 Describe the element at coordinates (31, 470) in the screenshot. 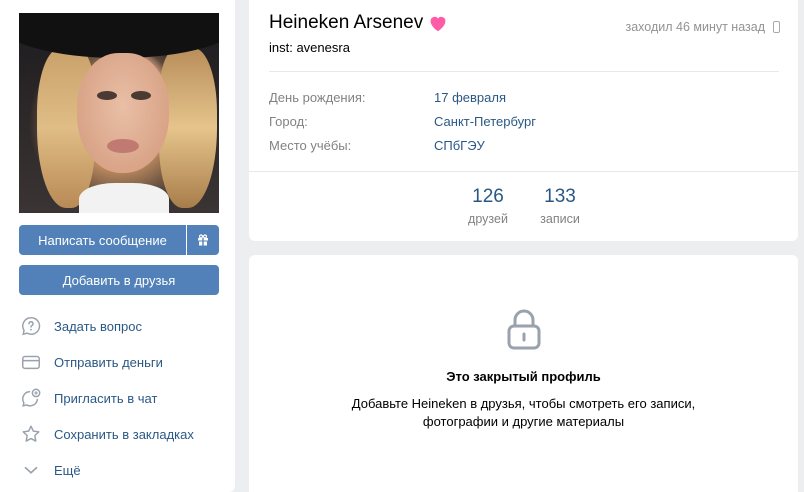

I see `chevron-down-icon` at that location.